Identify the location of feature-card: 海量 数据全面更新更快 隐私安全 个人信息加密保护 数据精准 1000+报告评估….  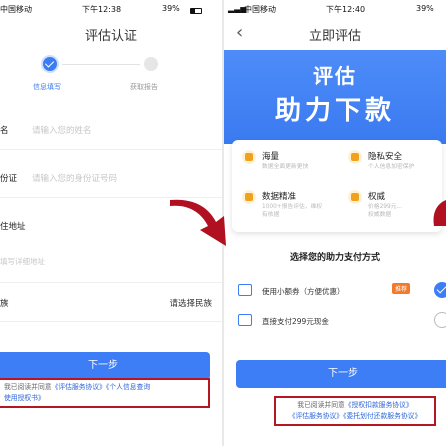
(337, 186).